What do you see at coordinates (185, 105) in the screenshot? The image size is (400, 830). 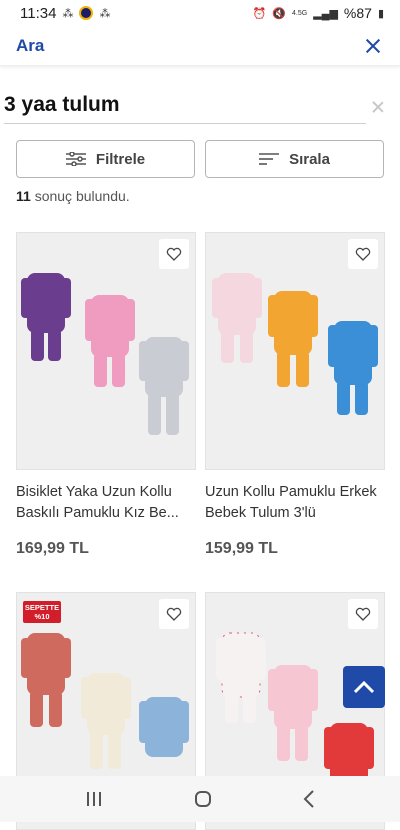 I see `search-input` at bounding box center [185, 105].